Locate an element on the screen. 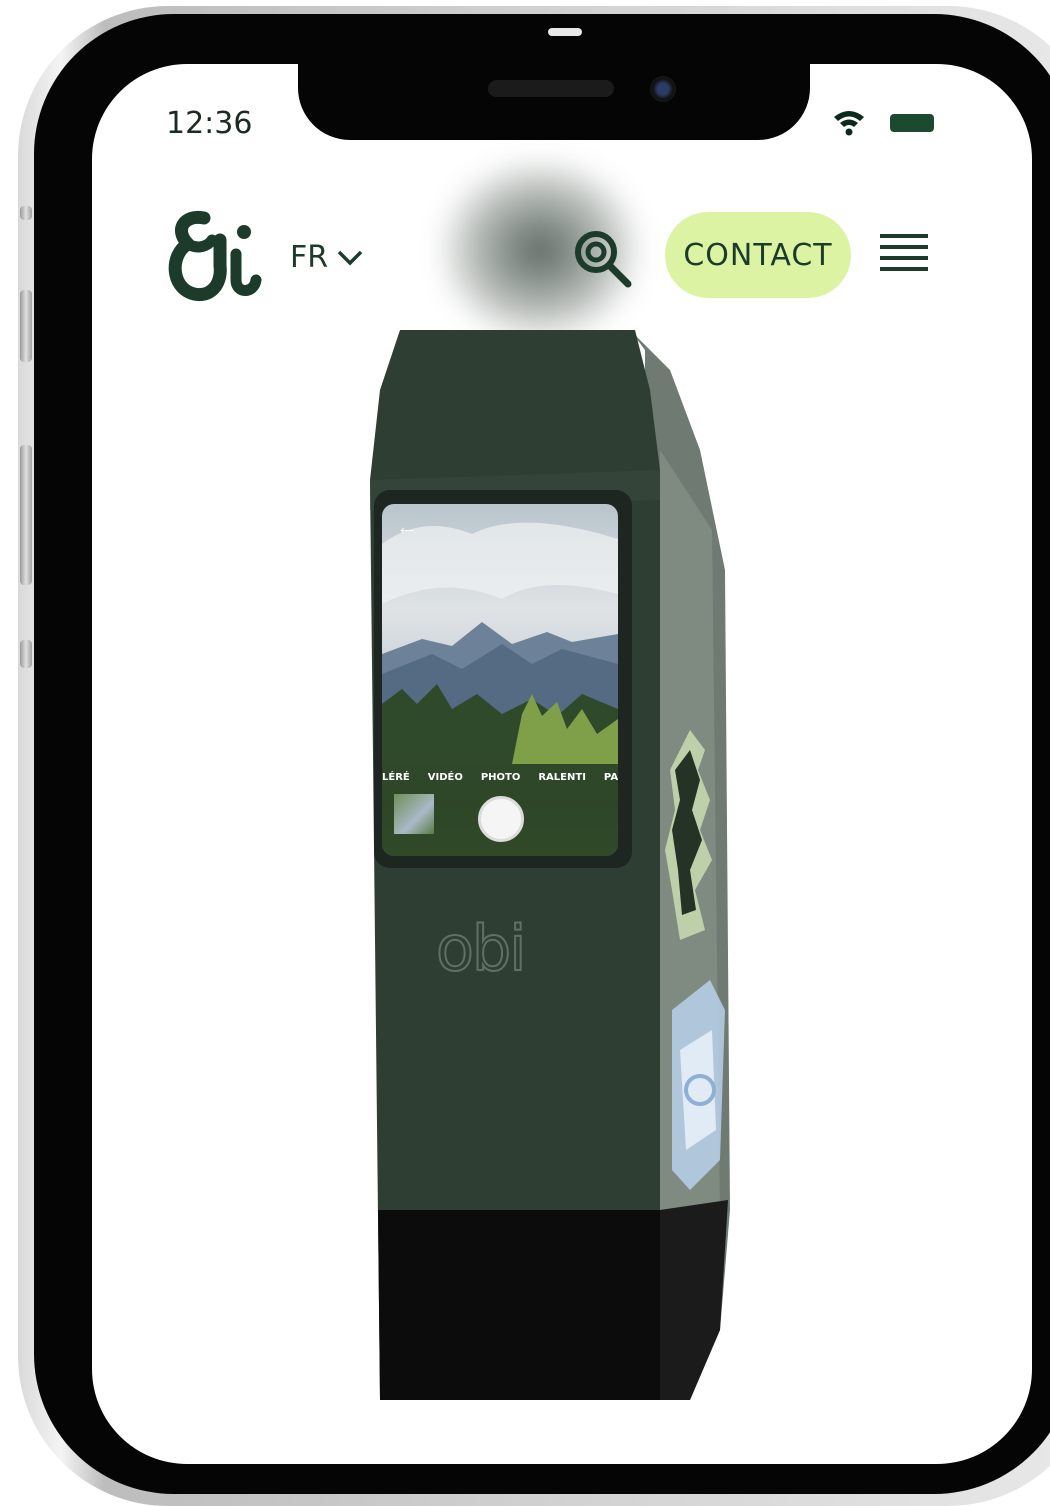 The width and height of the screenshot is (1050, 1506). proximity-sensor is located at coordinates (565, 32).